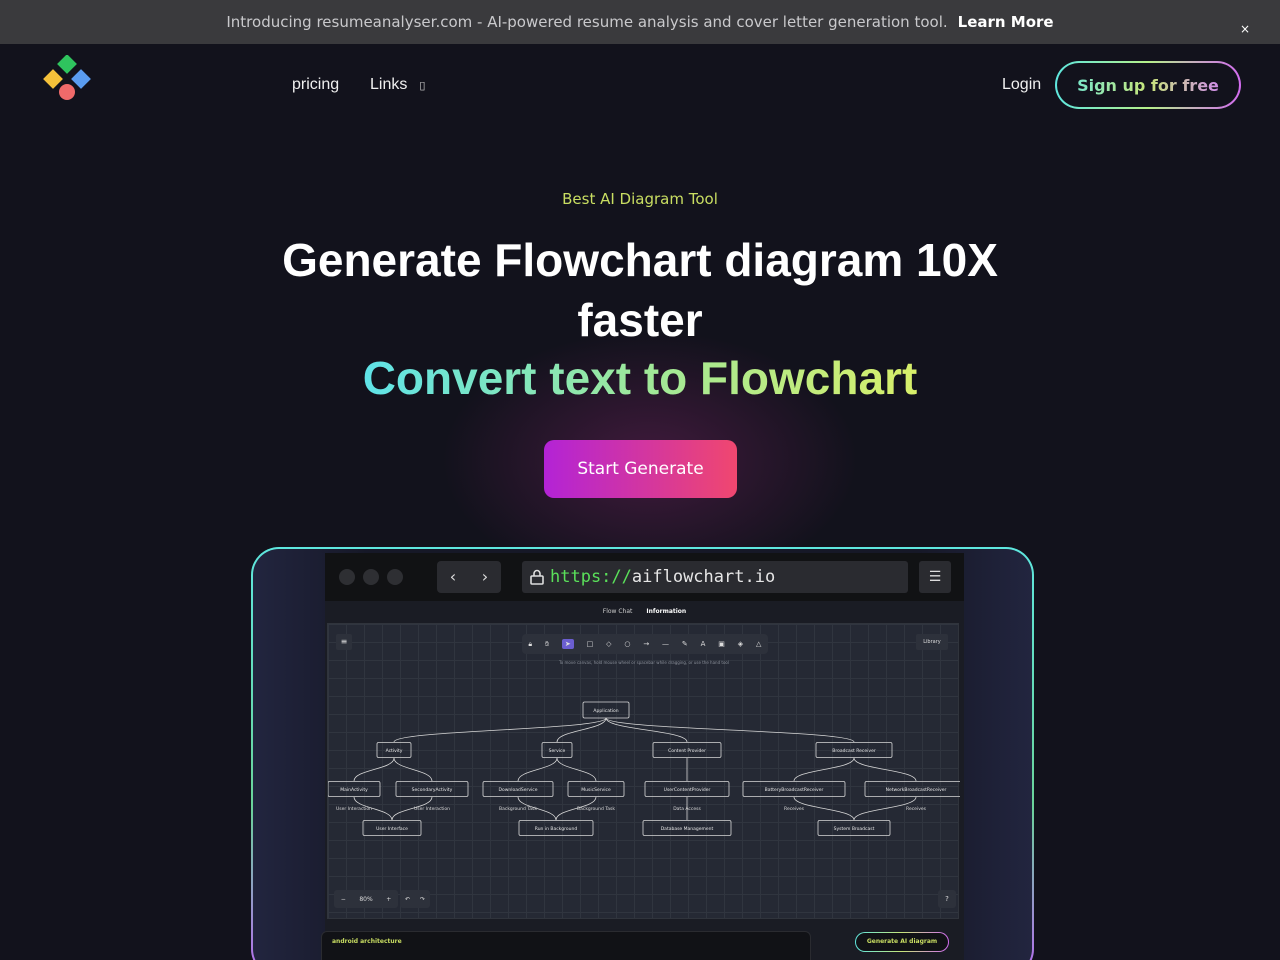 The image size is (1280, 960). I want to click on signup-label: Sign up for free, so click(1148, 85).